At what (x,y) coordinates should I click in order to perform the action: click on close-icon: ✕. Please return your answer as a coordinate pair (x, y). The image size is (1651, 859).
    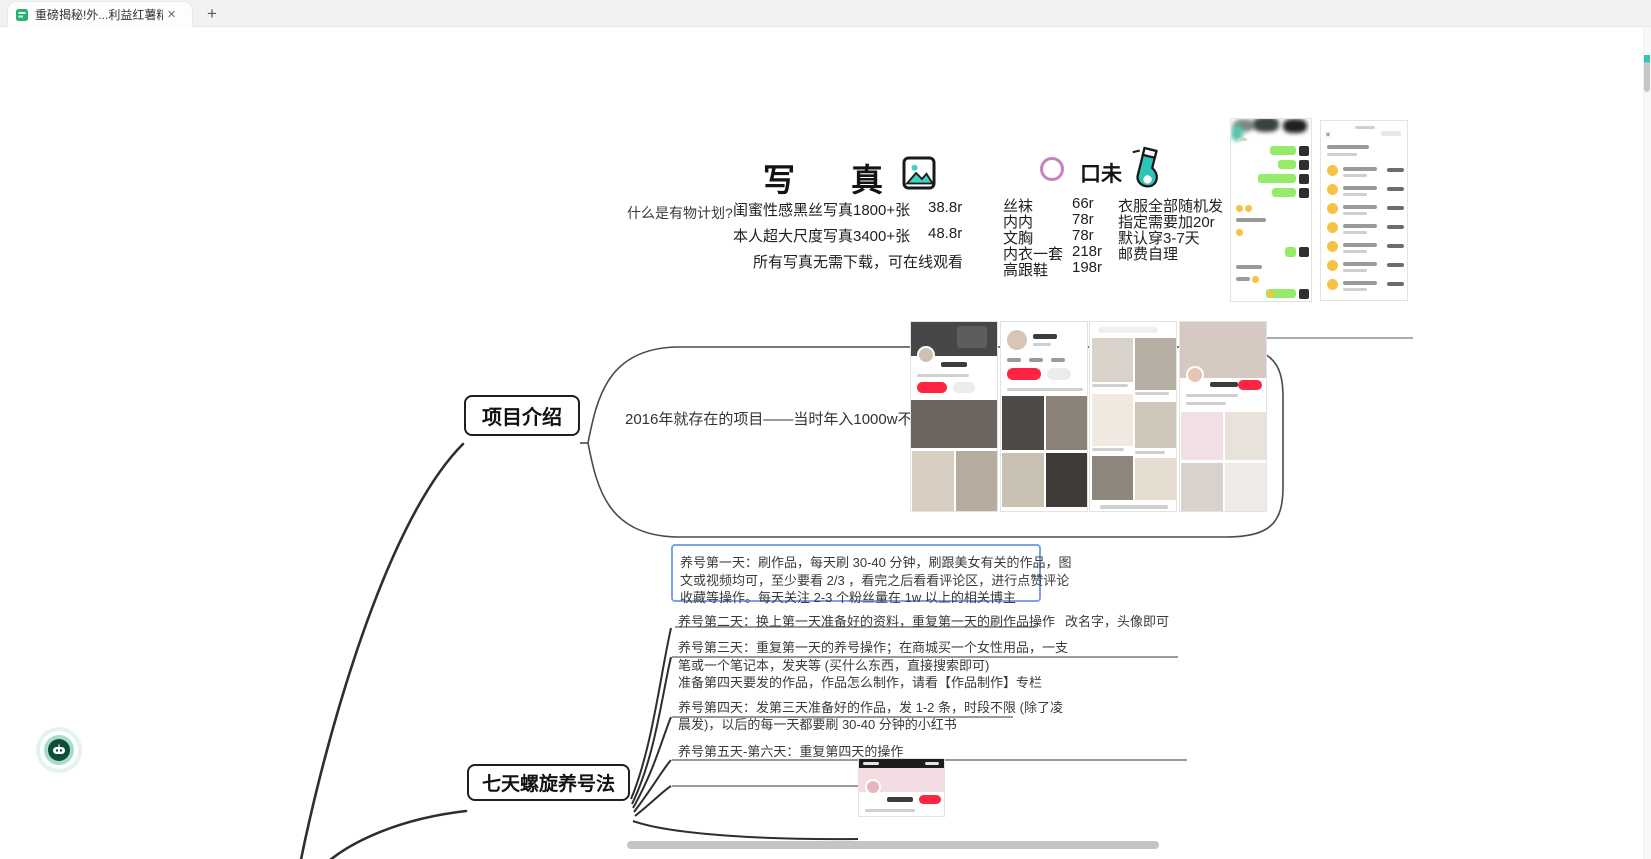
    Looking at the image, I should click on (1328, 135).